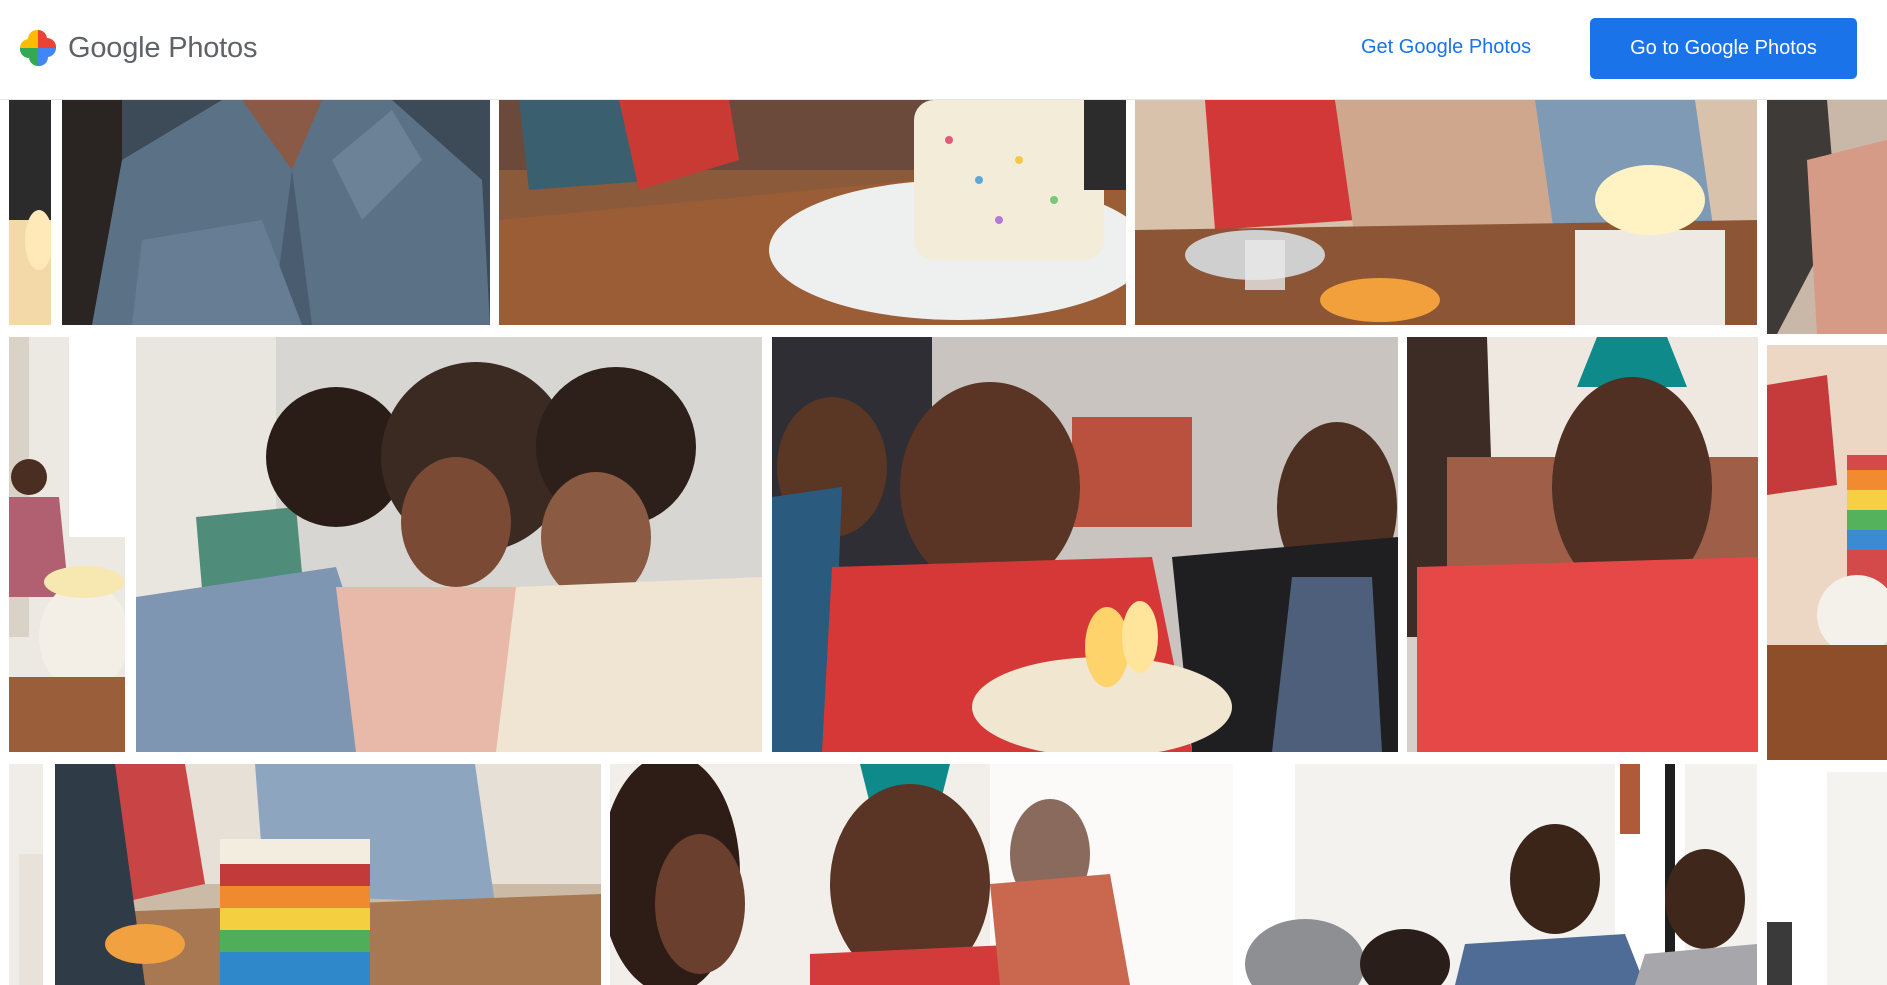 Image resolution: width=1887 pixels, height=985 pixels. I want to click on photo-tile-family-at-table, so click(1501, 874).